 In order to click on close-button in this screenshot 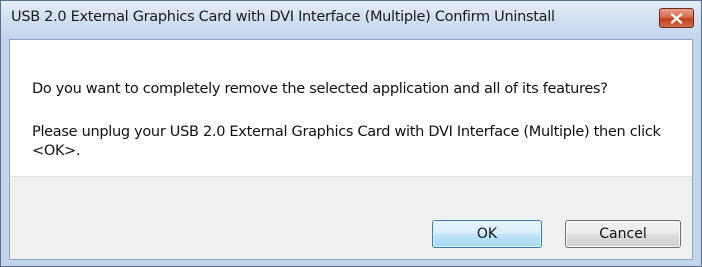, I will do `click(676, 18)`.